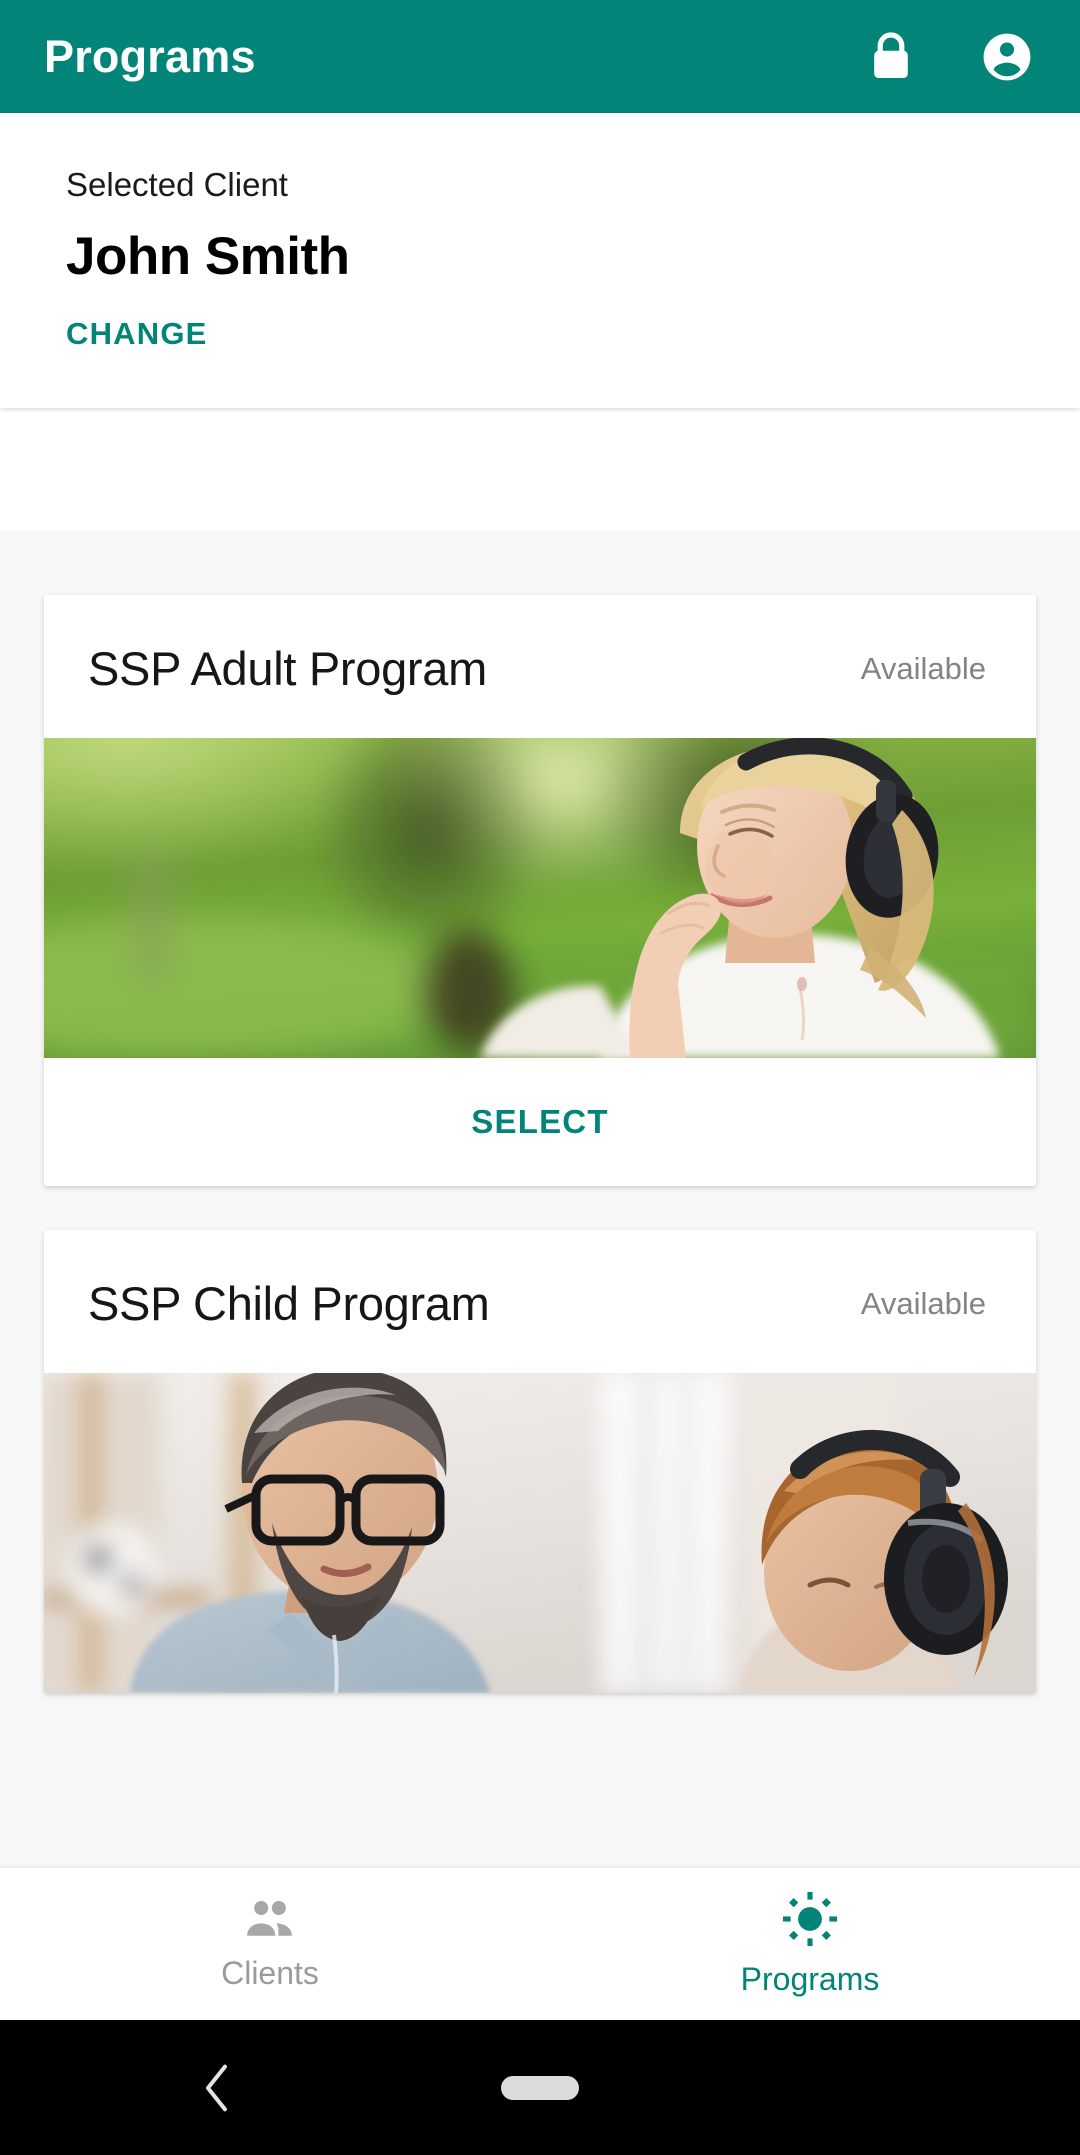  I want to click on account-button, so click(1007, 57).